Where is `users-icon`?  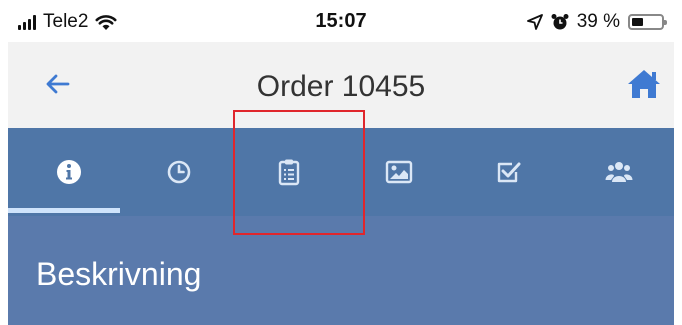 users-icon is located at coordinates (619, 172).